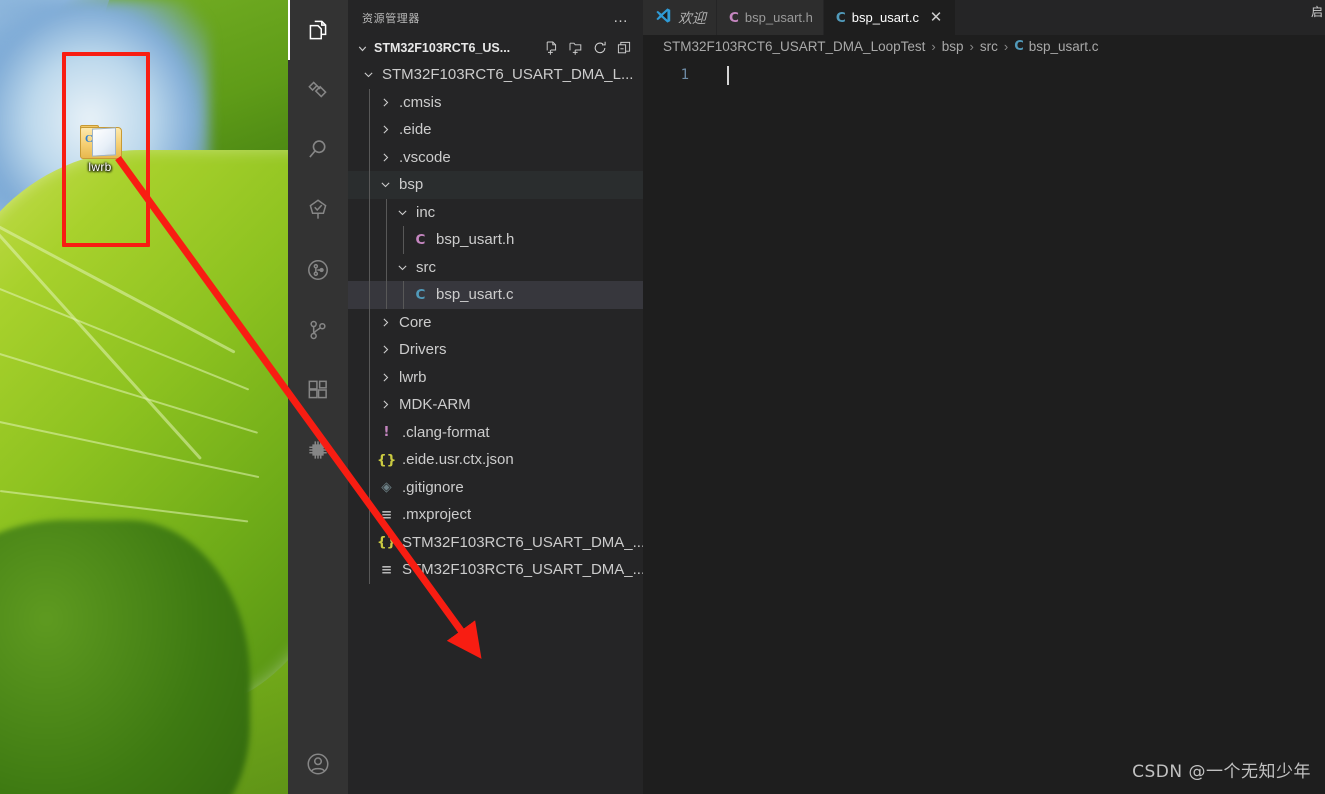 The height and width of the screenshot is (794, 1325). I want to click on tab-welcome: 欢迎, so click(680, 17).